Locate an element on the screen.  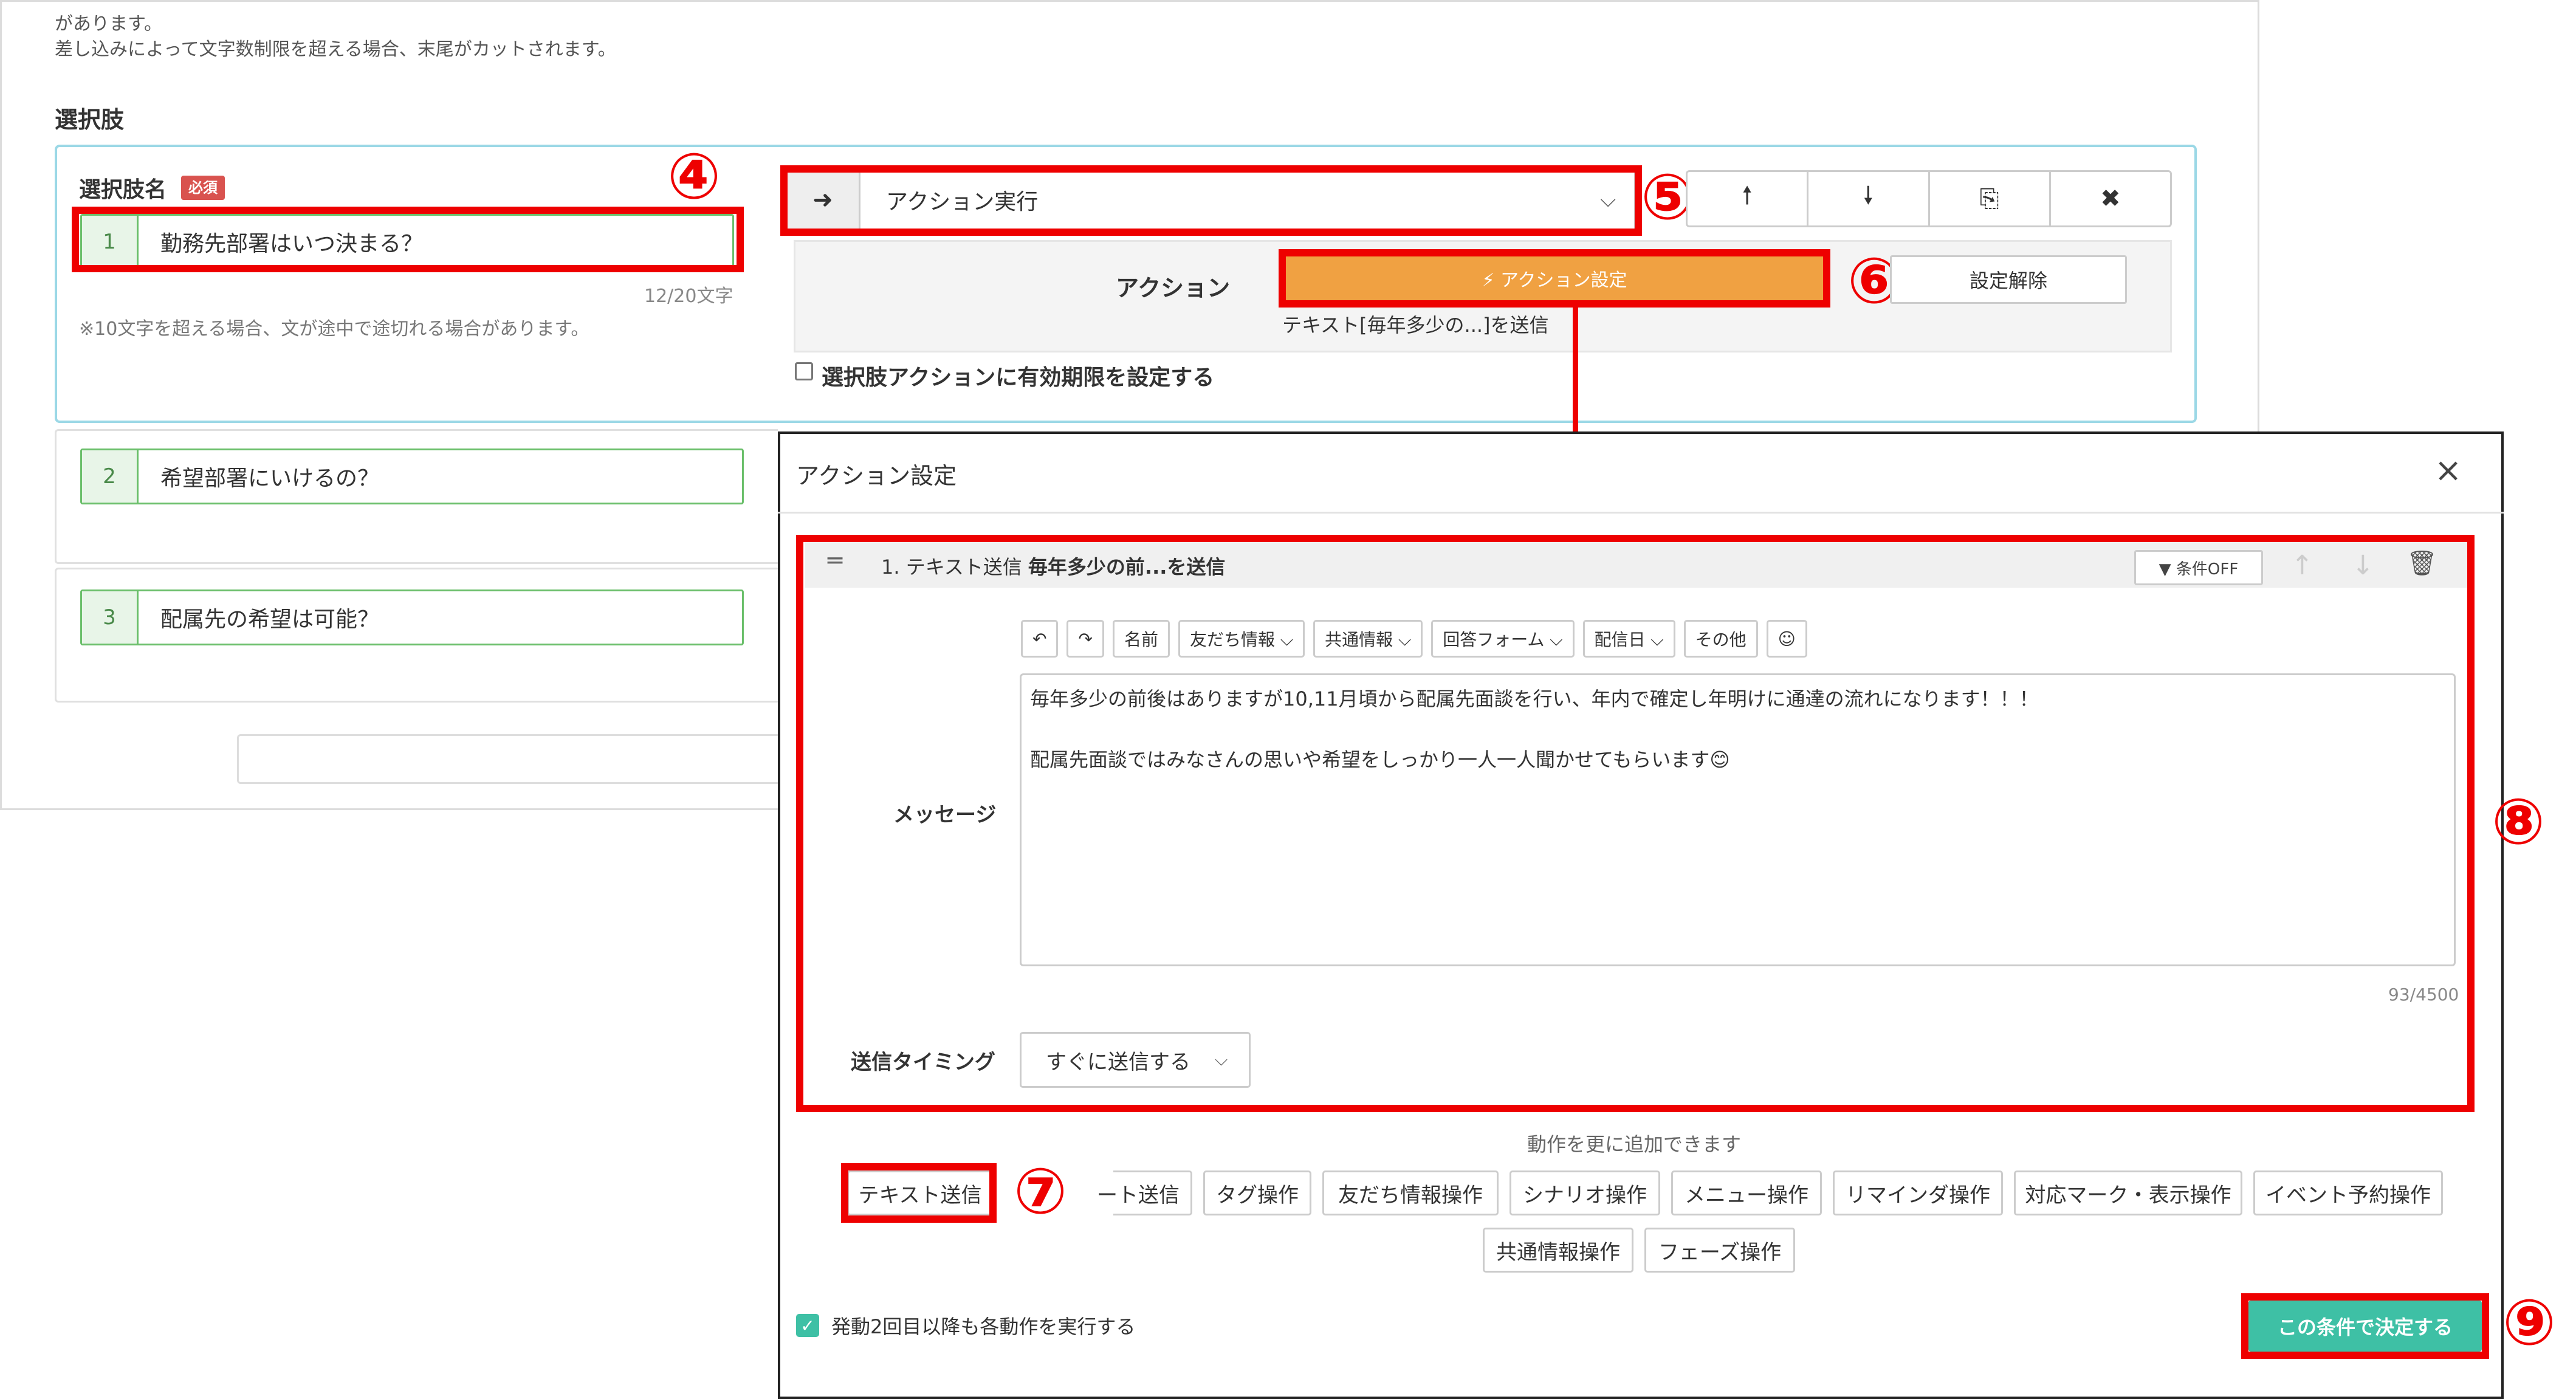
move-down-button: 🠗 is located at coordinates (1869, 198).